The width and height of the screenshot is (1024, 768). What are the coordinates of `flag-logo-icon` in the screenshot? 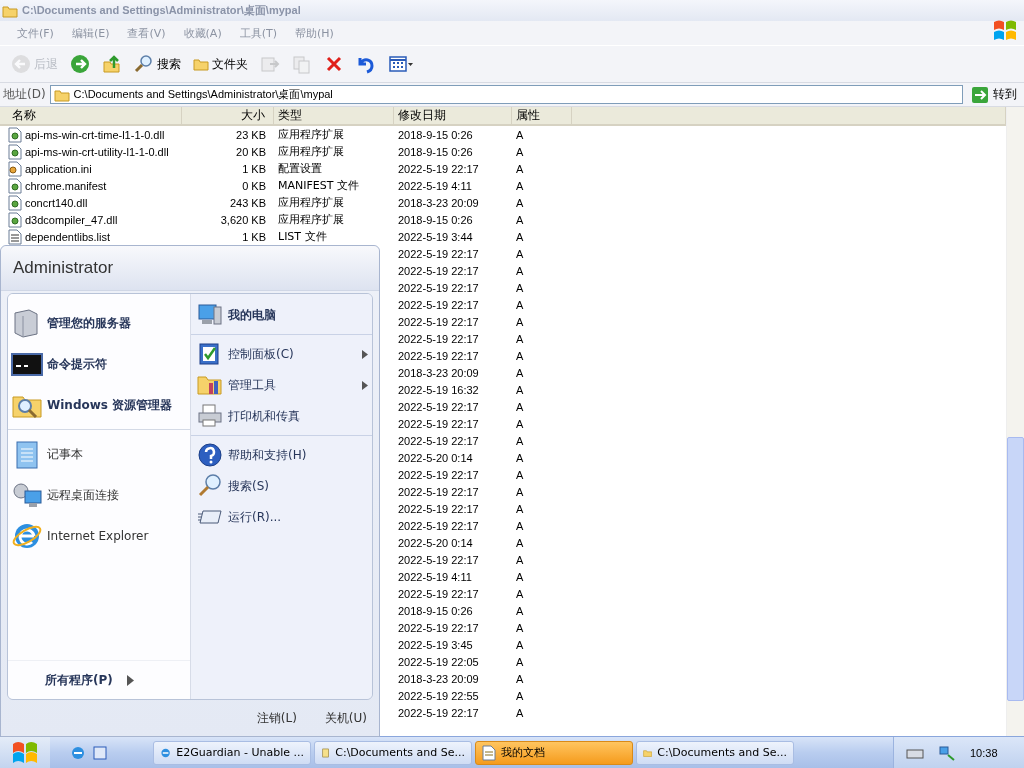 It's located at (25, 752).